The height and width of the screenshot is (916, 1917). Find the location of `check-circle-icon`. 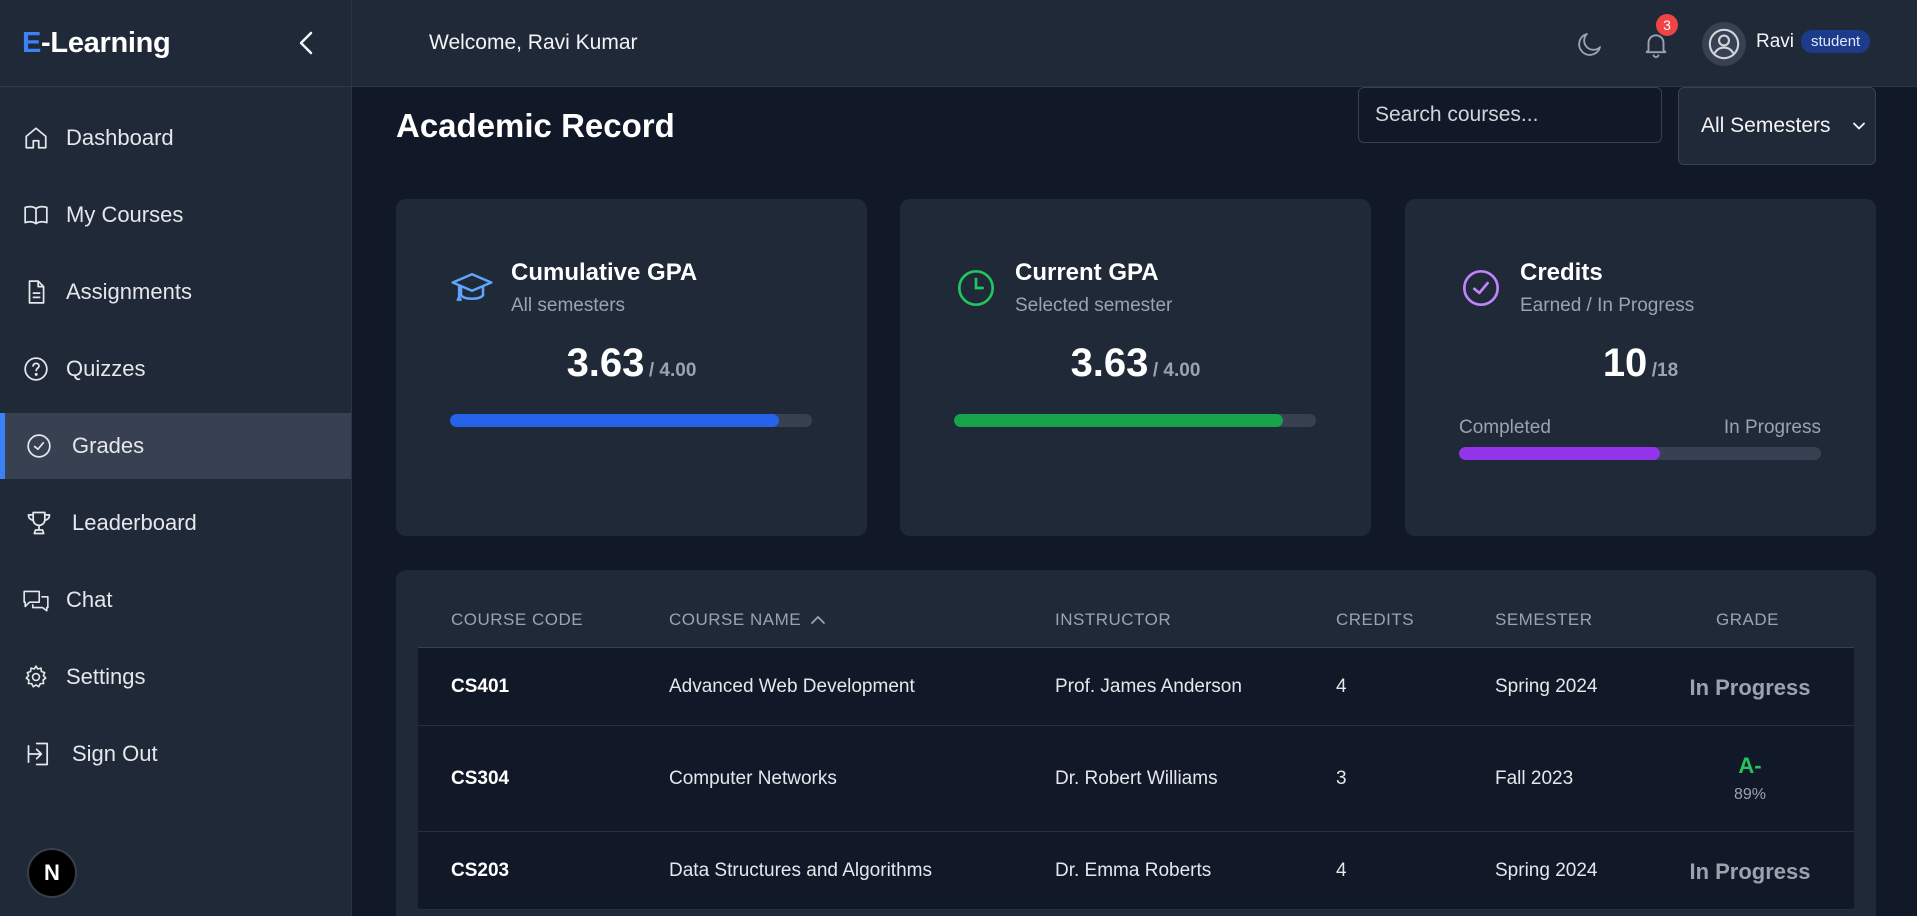

check-circle-icon is located at coordinates (1481, 288).